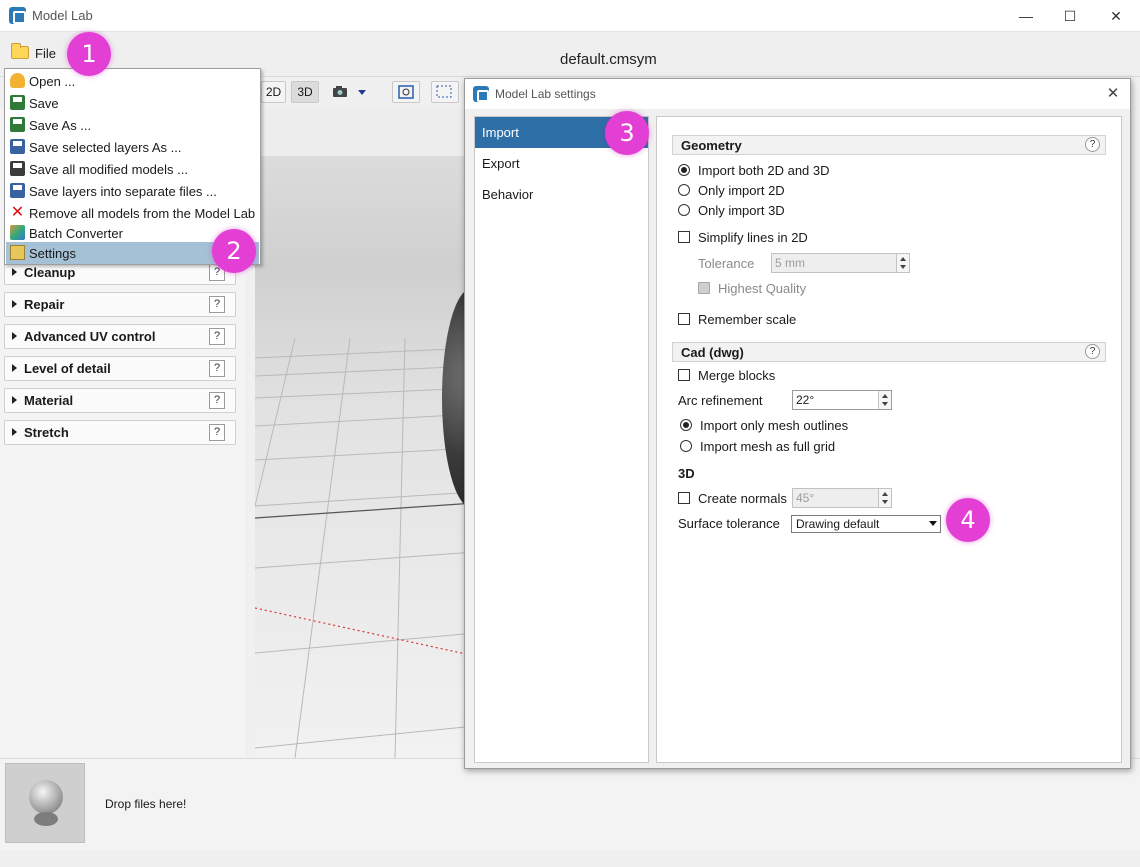 Image resolution: width=1140 pixels, height=867 pixels. I want to click on section-advanced-uv-control: Advanced UV control ?, so click(120, 336).